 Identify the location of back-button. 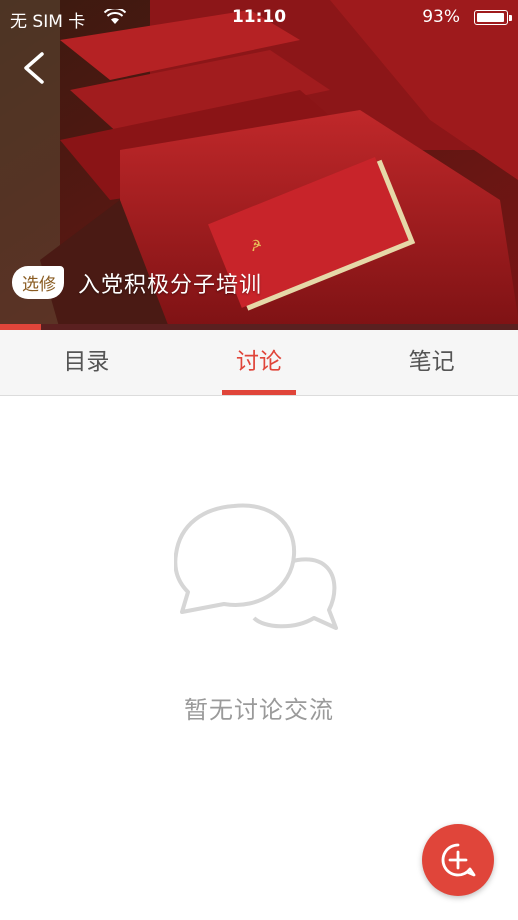
(36, 68).